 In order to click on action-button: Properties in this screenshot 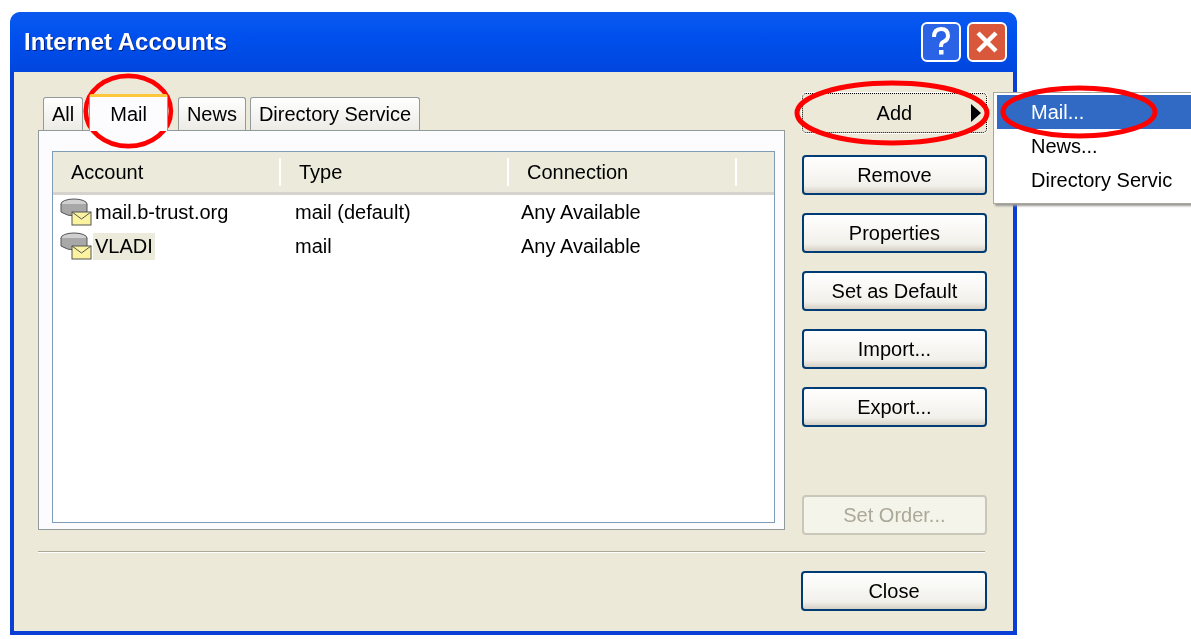, I will do `click(894, 233)`.